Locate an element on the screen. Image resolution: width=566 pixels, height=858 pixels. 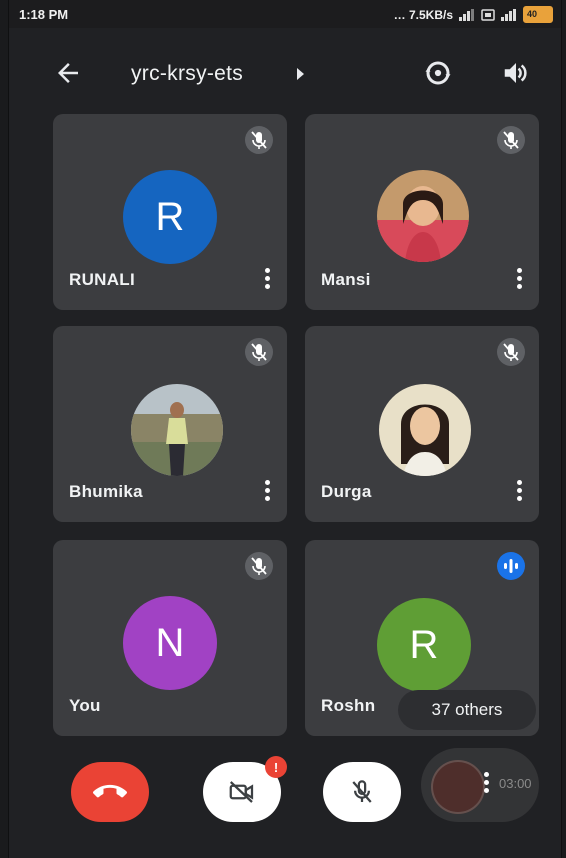
status-time: 1:18 PM is located at coordinates (44, 14).